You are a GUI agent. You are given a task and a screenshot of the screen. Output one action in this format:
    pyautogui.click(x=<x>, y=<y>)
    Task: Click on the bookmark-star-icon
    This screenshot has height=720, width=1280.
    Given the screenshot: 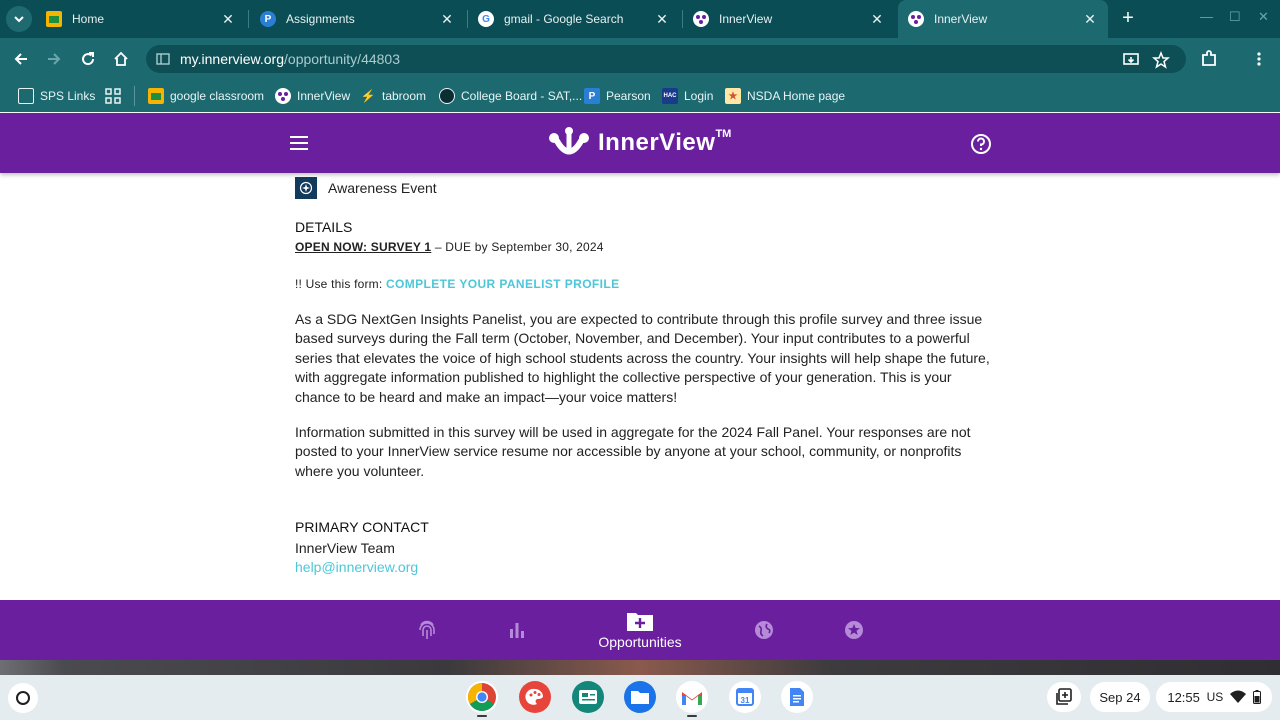 What is the action you would take?
    pyautogui.click(x=1161, y=60)
    